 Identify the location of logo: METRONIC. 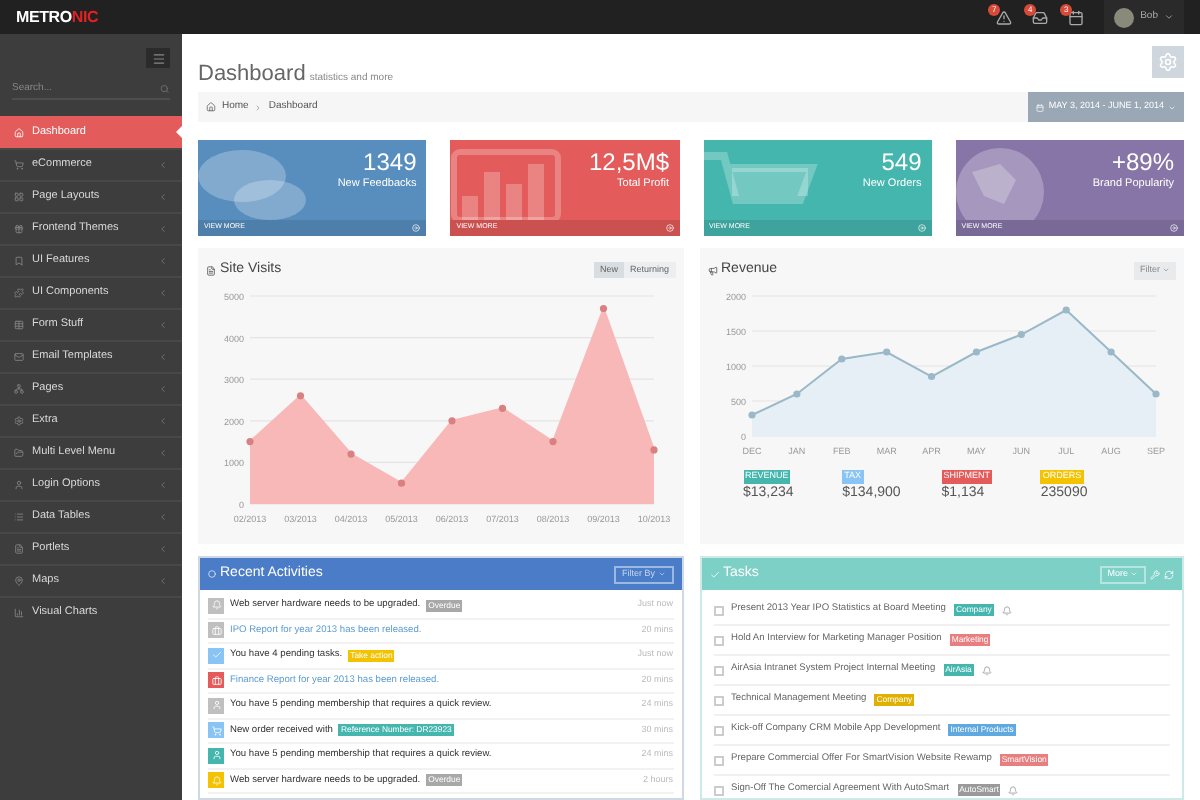
(57, 17).